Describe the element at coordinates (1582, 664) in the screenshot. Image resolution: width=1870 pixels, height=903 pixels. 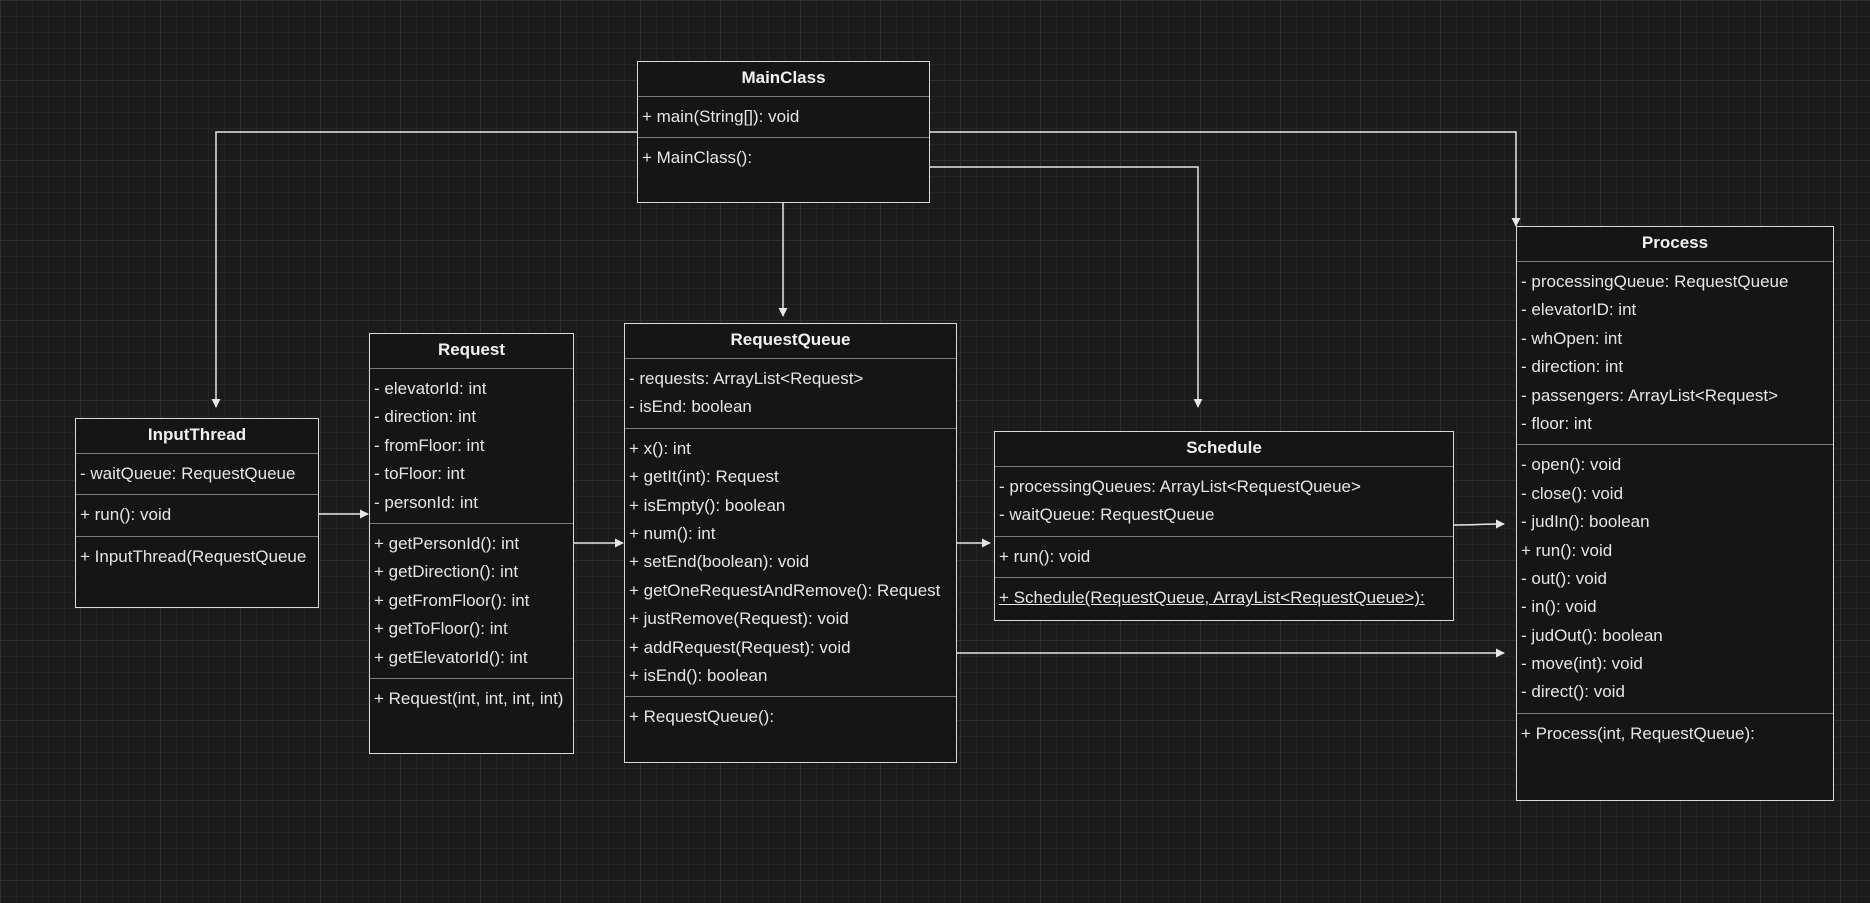
I see `method-row: - move(int): void` at that location.